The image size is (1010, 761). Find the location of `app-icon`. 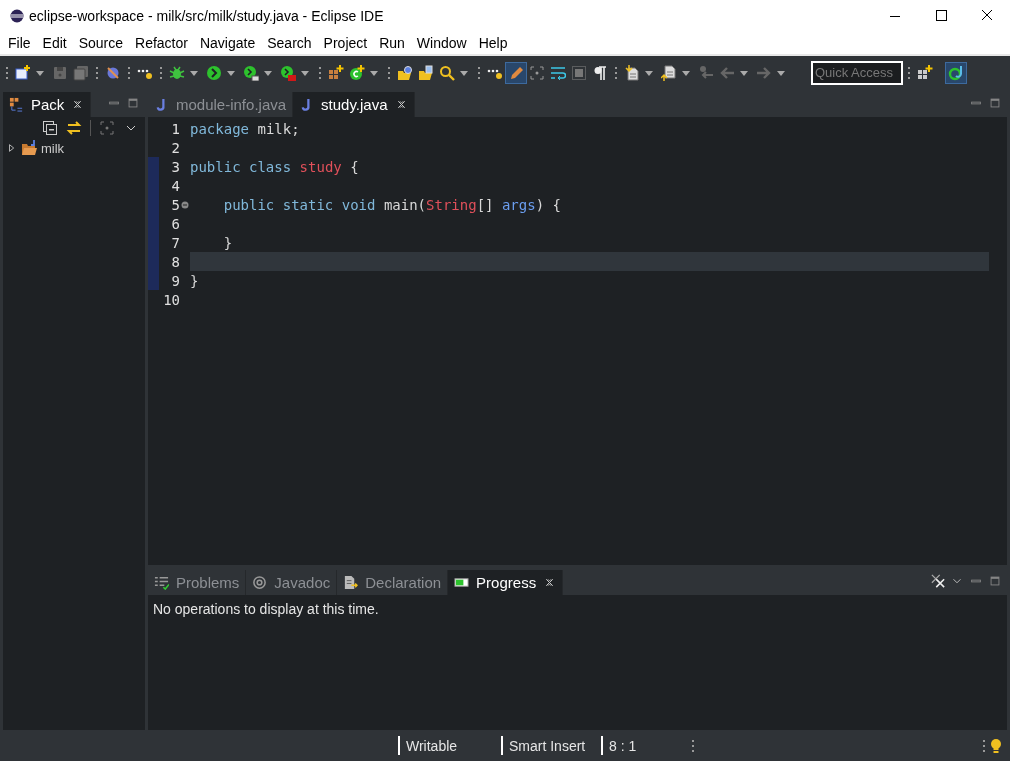

app-icon is located at coordinates (17, 16).